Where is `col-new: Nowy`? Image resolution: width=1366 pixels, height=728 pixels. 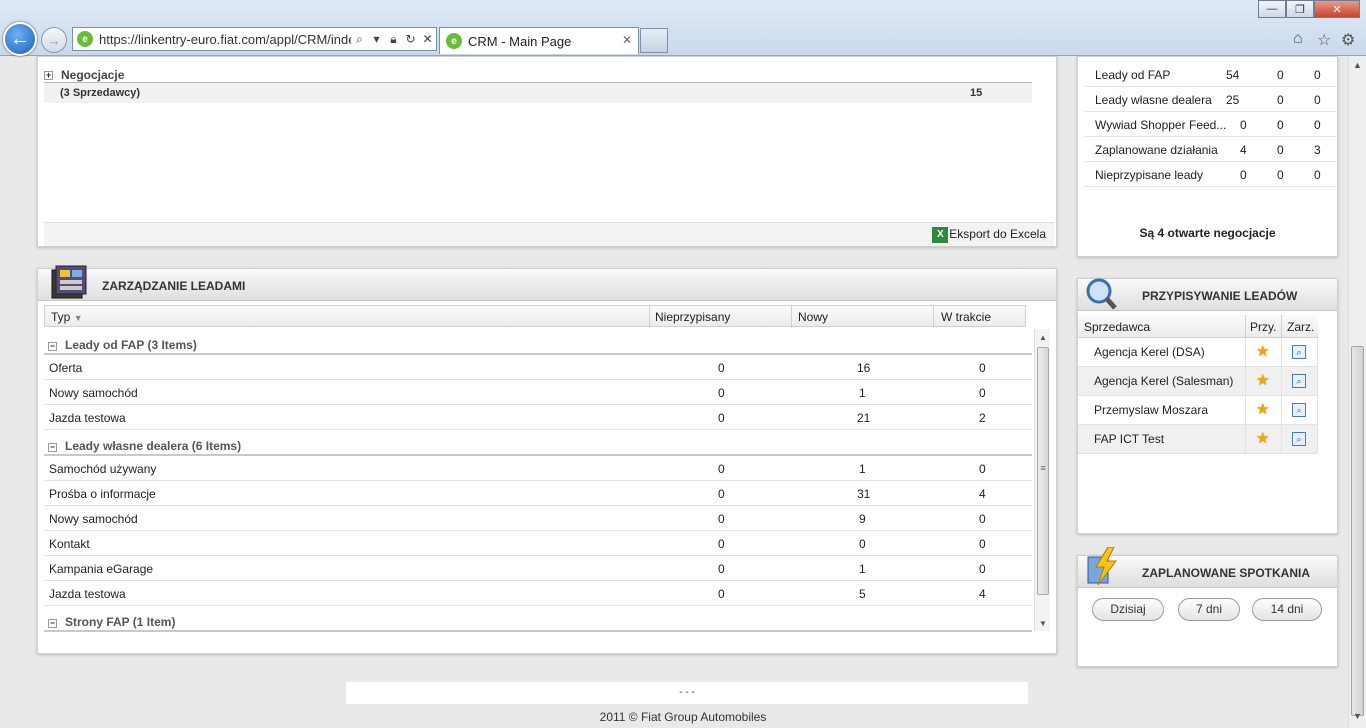 col-new: Nowy is located at coordinates (813, 317).